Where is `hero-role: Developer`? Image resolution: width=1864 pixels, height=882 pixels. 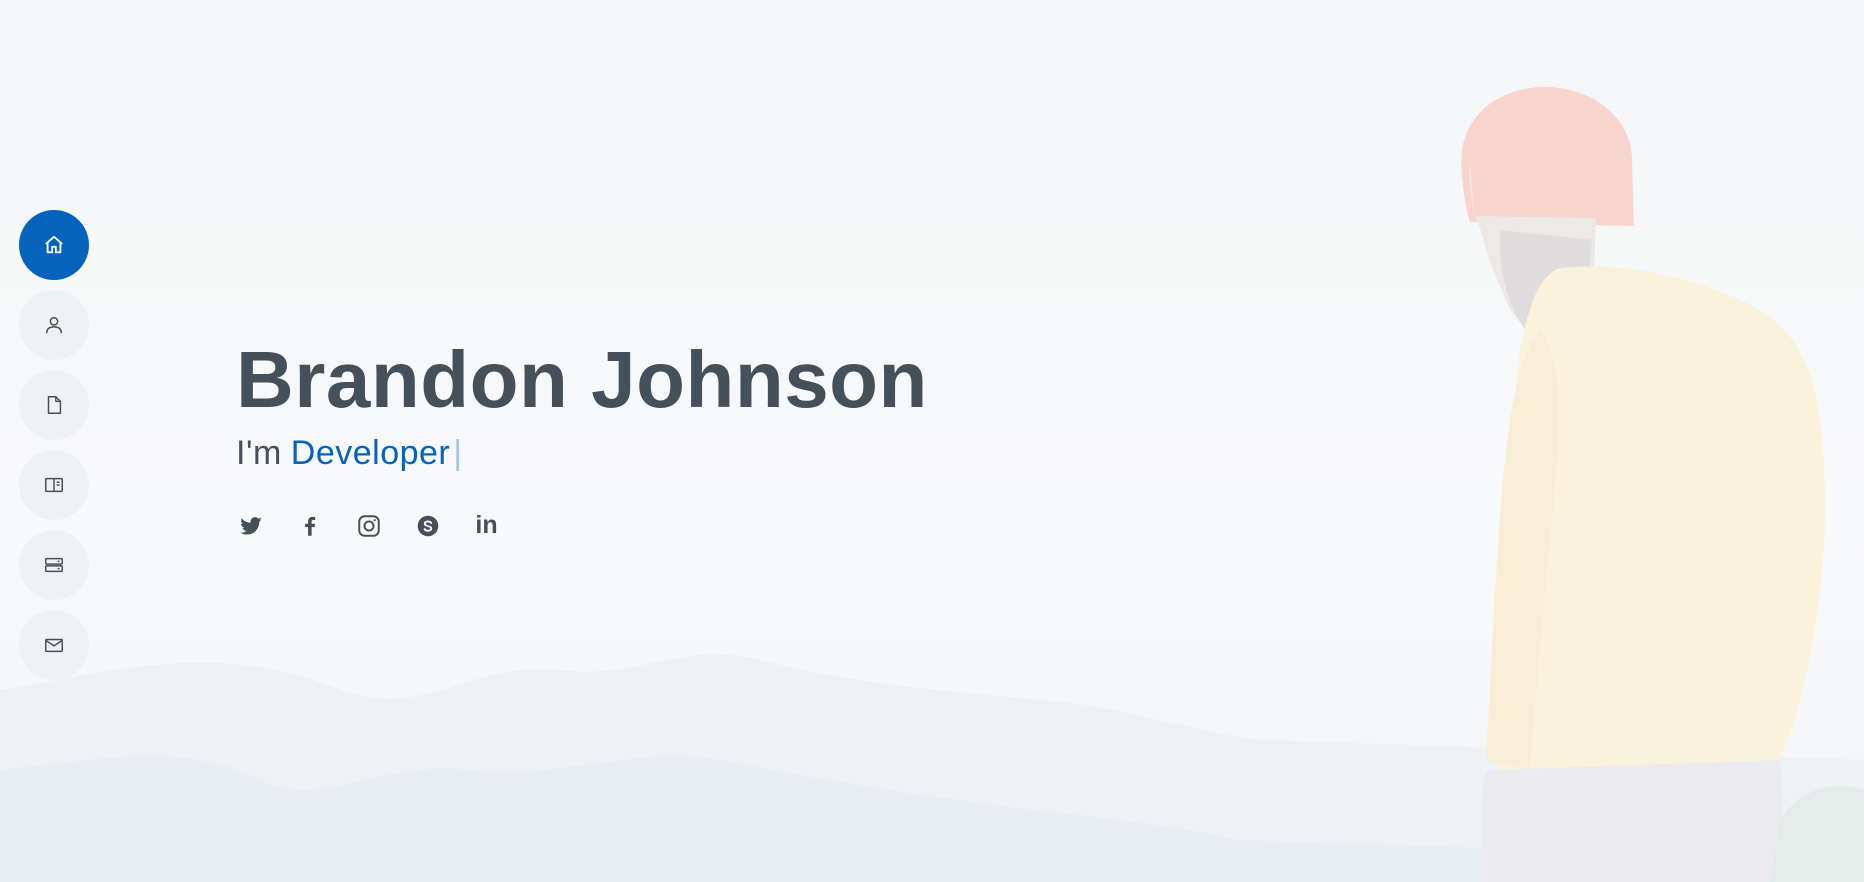
hero-role: Developer is located at coordinates (370, 453).